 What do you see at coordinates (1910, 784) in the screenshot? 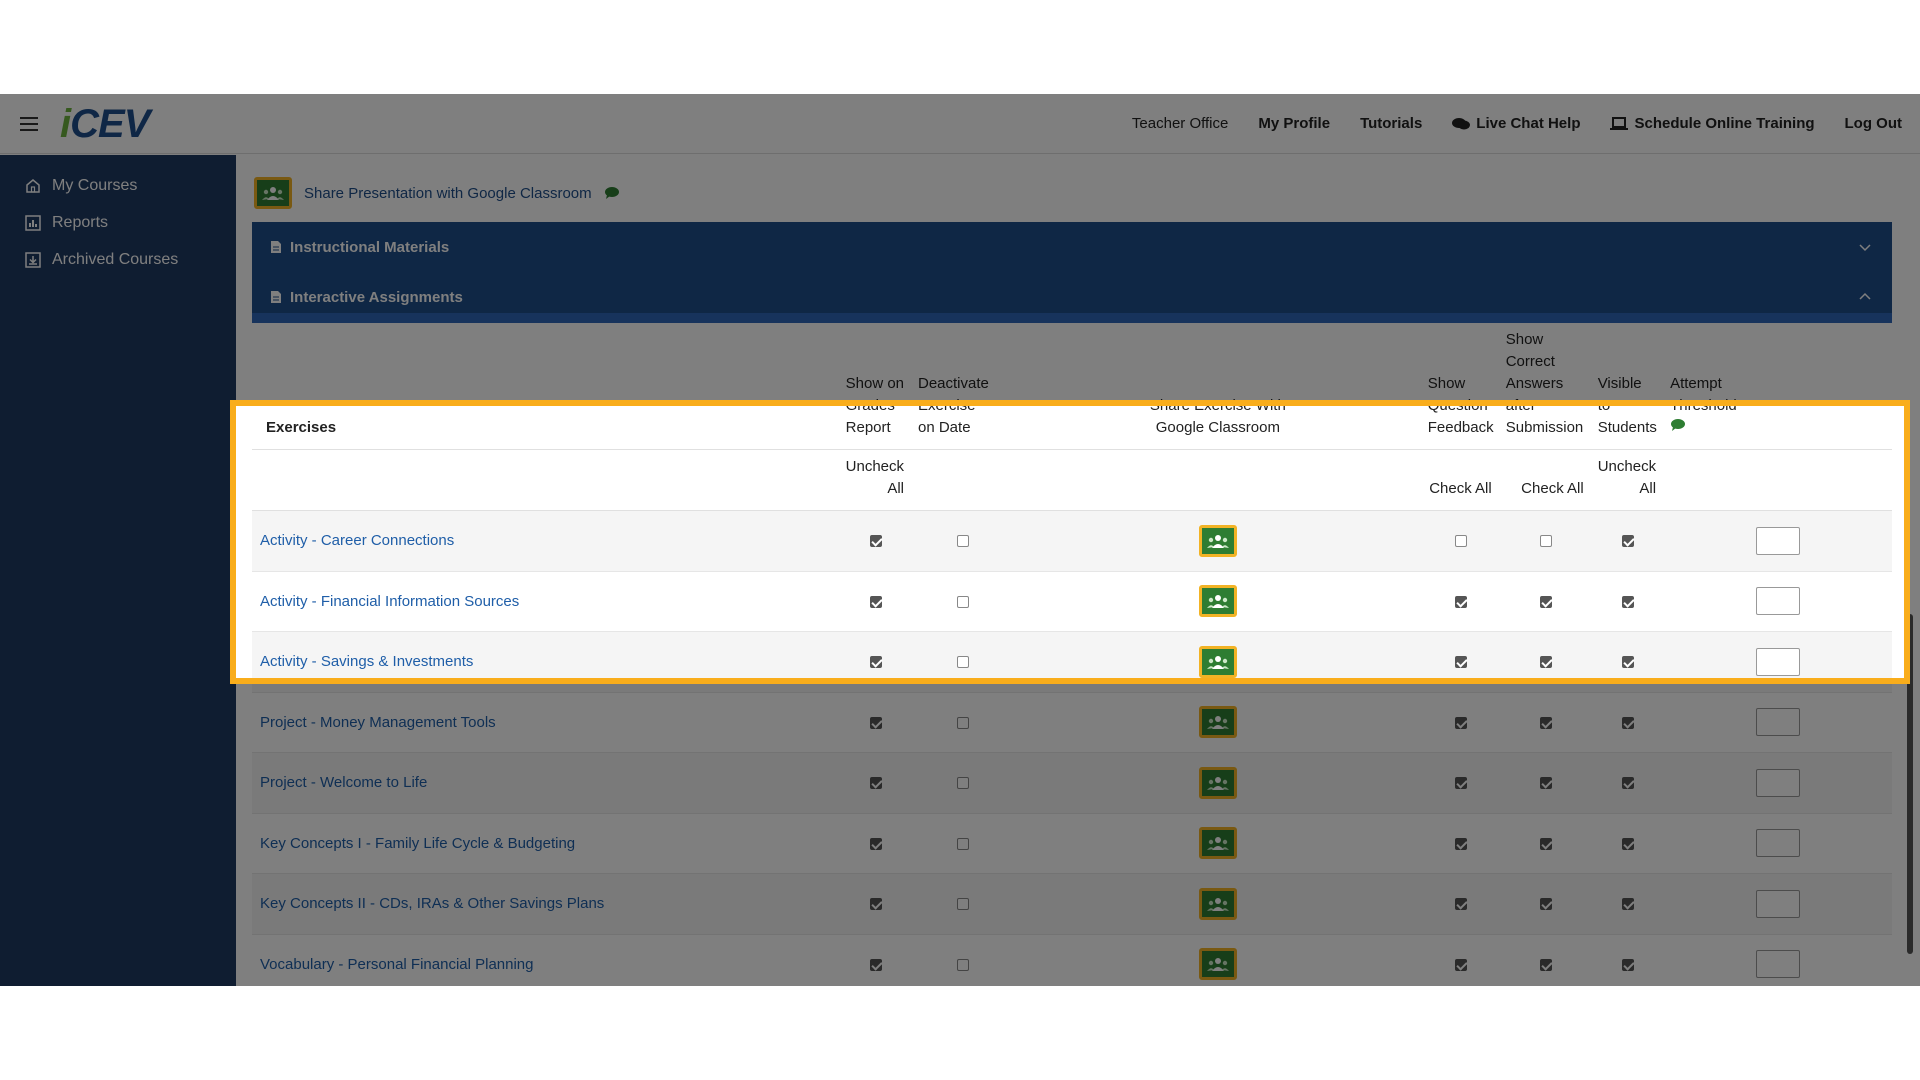
I see `scrollbar-thumb` at bounding box center [1910, 784].